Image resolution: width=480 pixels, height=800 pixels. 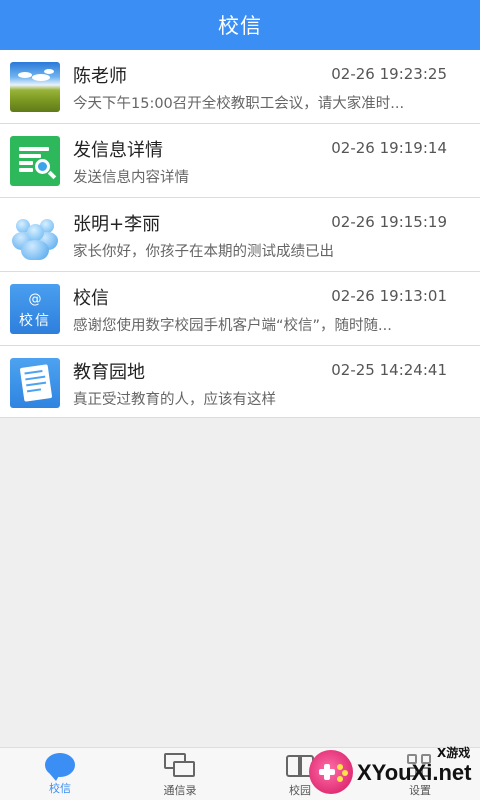 I want to click on message-row-detail: 发信息详情 02-26 19:19:14 发送信息内容详情, so click(x=240, y=161).